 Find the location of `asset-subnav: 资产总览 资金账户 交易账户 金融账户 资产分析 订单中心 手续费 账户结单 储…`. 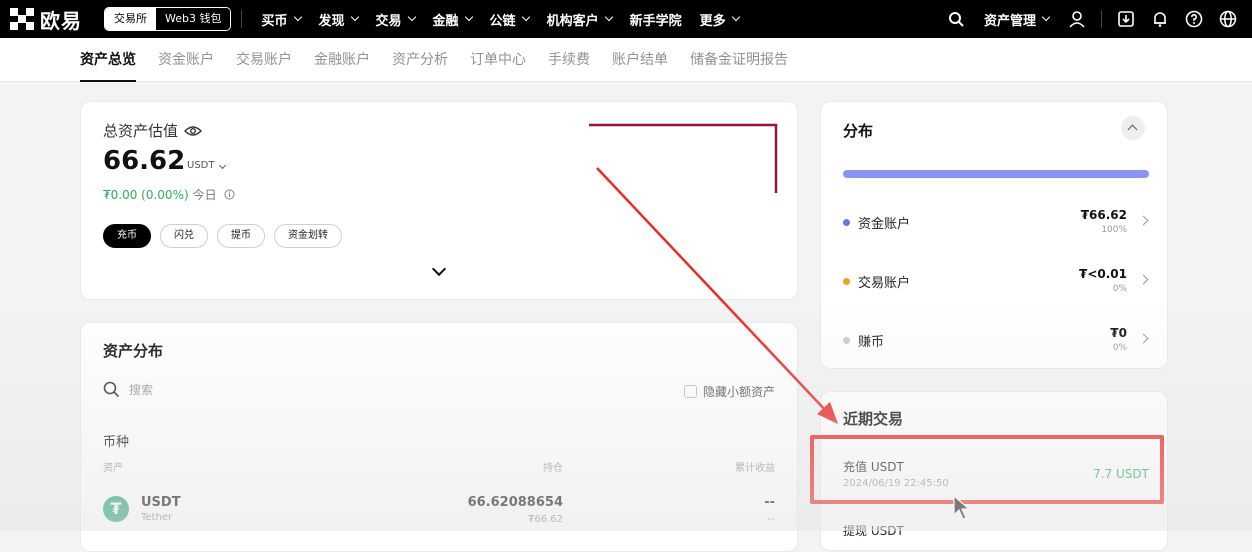

asset-subnav: 资产总览 资金账户 交易账户 金融账户 资产分析 订单中心 手续费 账户结单 储… is located at coordinates (626, 60).